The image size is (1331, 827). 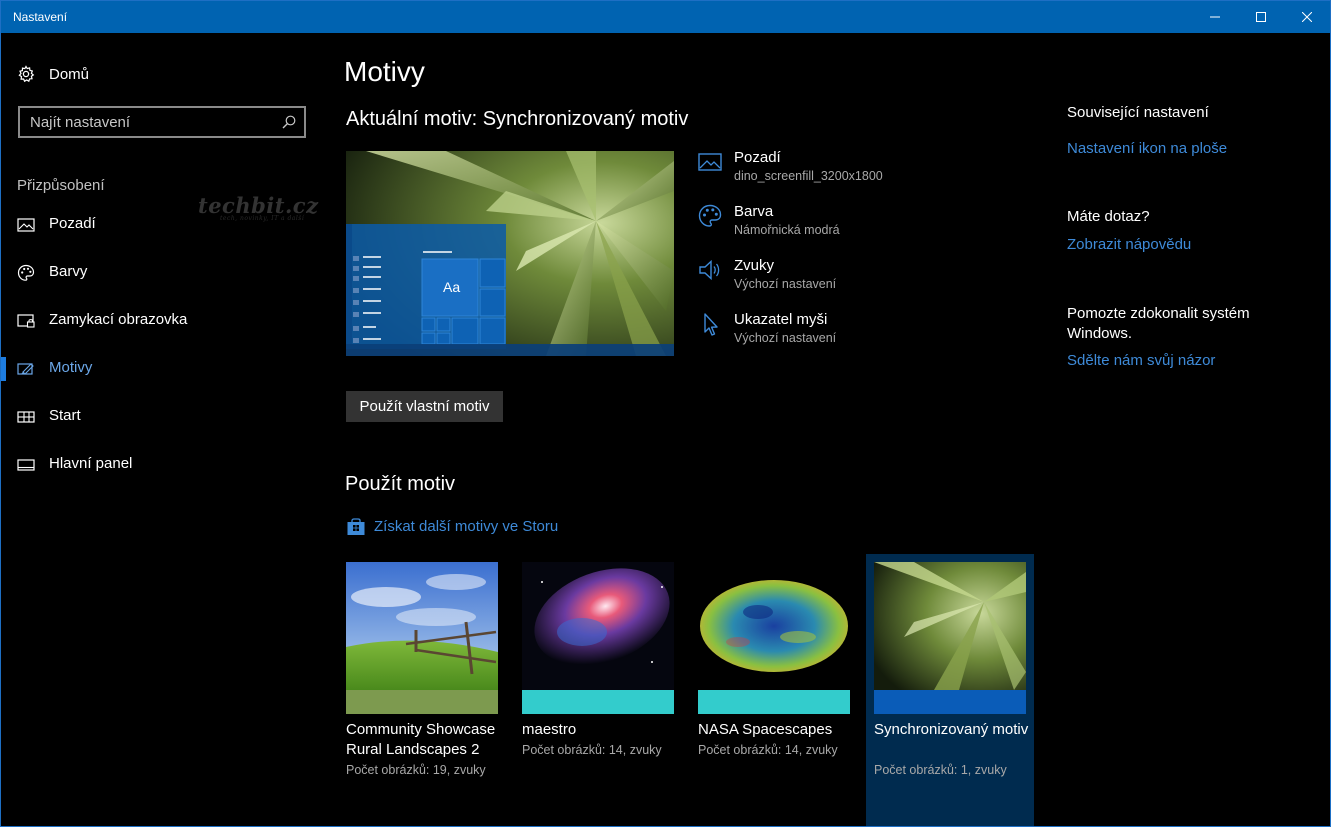 What do you see at coordinates (91, 463) in the screenshot?
I see `sidebar-item-label: Hlavní panel` at bounding box center [91, 463].